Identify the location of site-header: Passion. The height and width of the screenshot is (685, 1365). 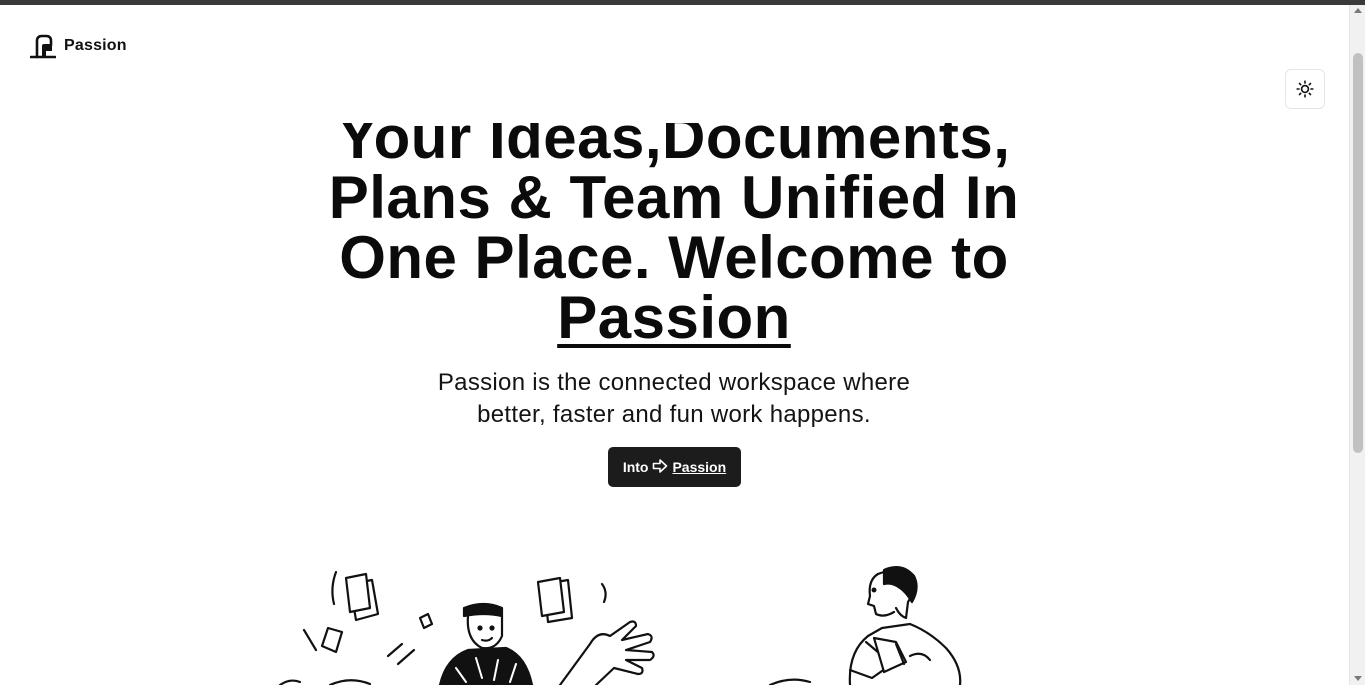
(674, 45).